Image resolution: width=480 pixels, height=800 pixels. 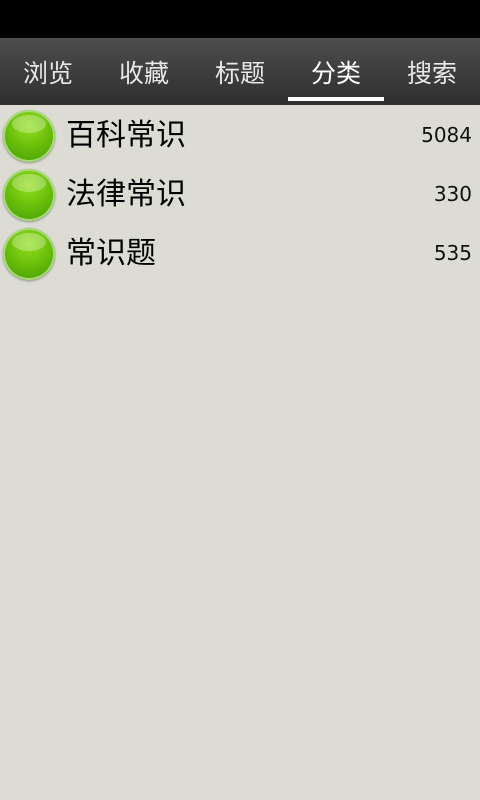 What do you see at coordinates (432, 71) in the screenshot?
I see `tab-search: 搜索` at bounding box center [432, 71].